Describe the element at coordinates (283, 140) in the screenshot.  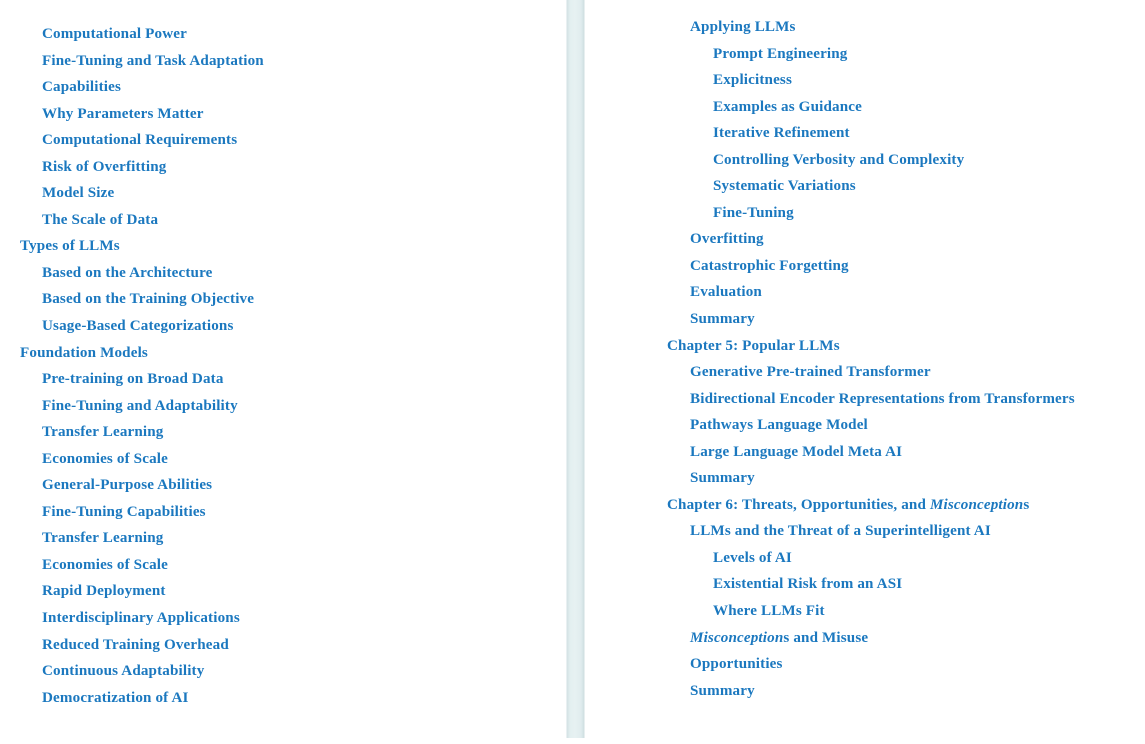
I see `toc-entry: Computational Requirements` at that location.